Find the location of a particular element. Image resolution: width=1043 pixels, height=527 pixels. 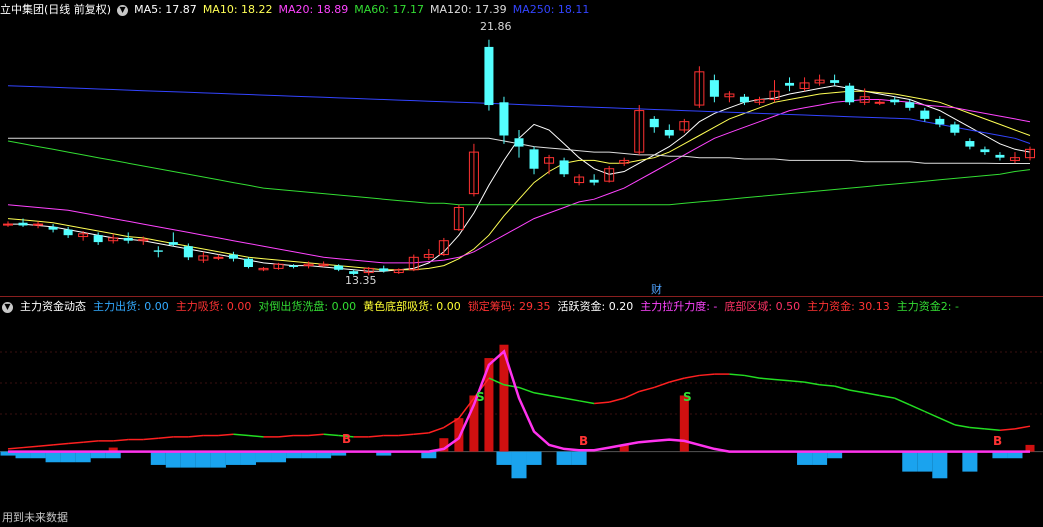

indicator-item-3: 黄色底部吸货: 0.00 is located at coordinates (412, 306).